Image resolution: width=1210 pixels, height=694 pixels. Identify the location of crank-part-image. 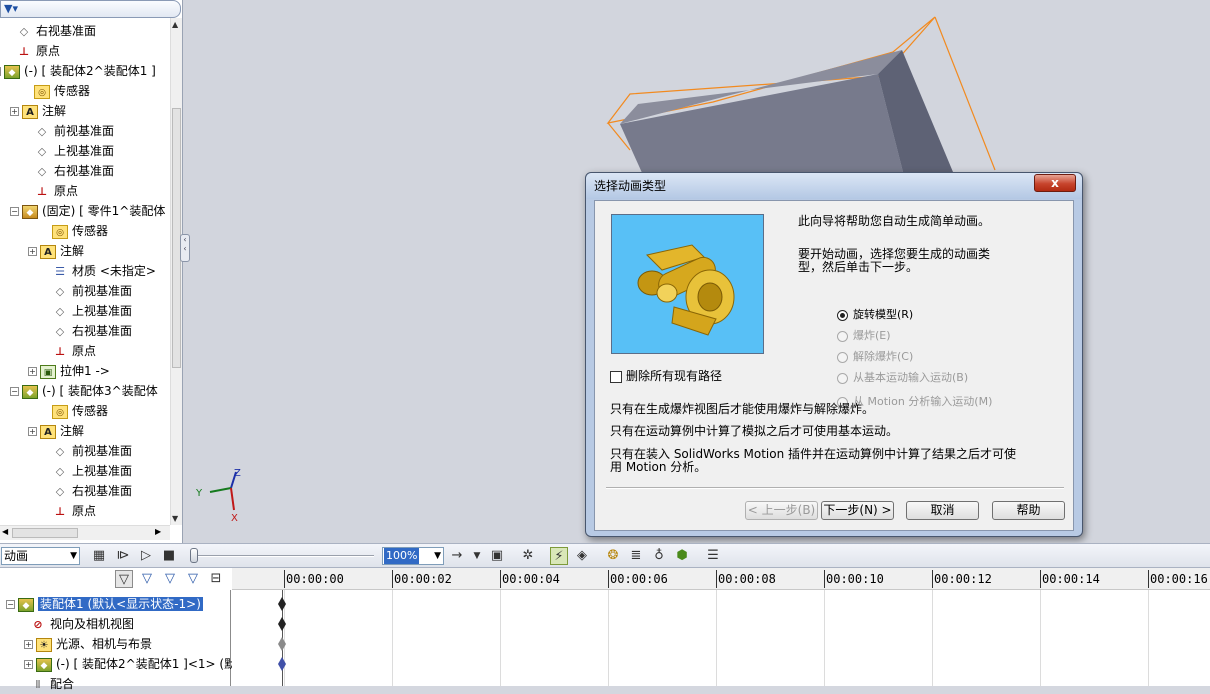
(686, 290).